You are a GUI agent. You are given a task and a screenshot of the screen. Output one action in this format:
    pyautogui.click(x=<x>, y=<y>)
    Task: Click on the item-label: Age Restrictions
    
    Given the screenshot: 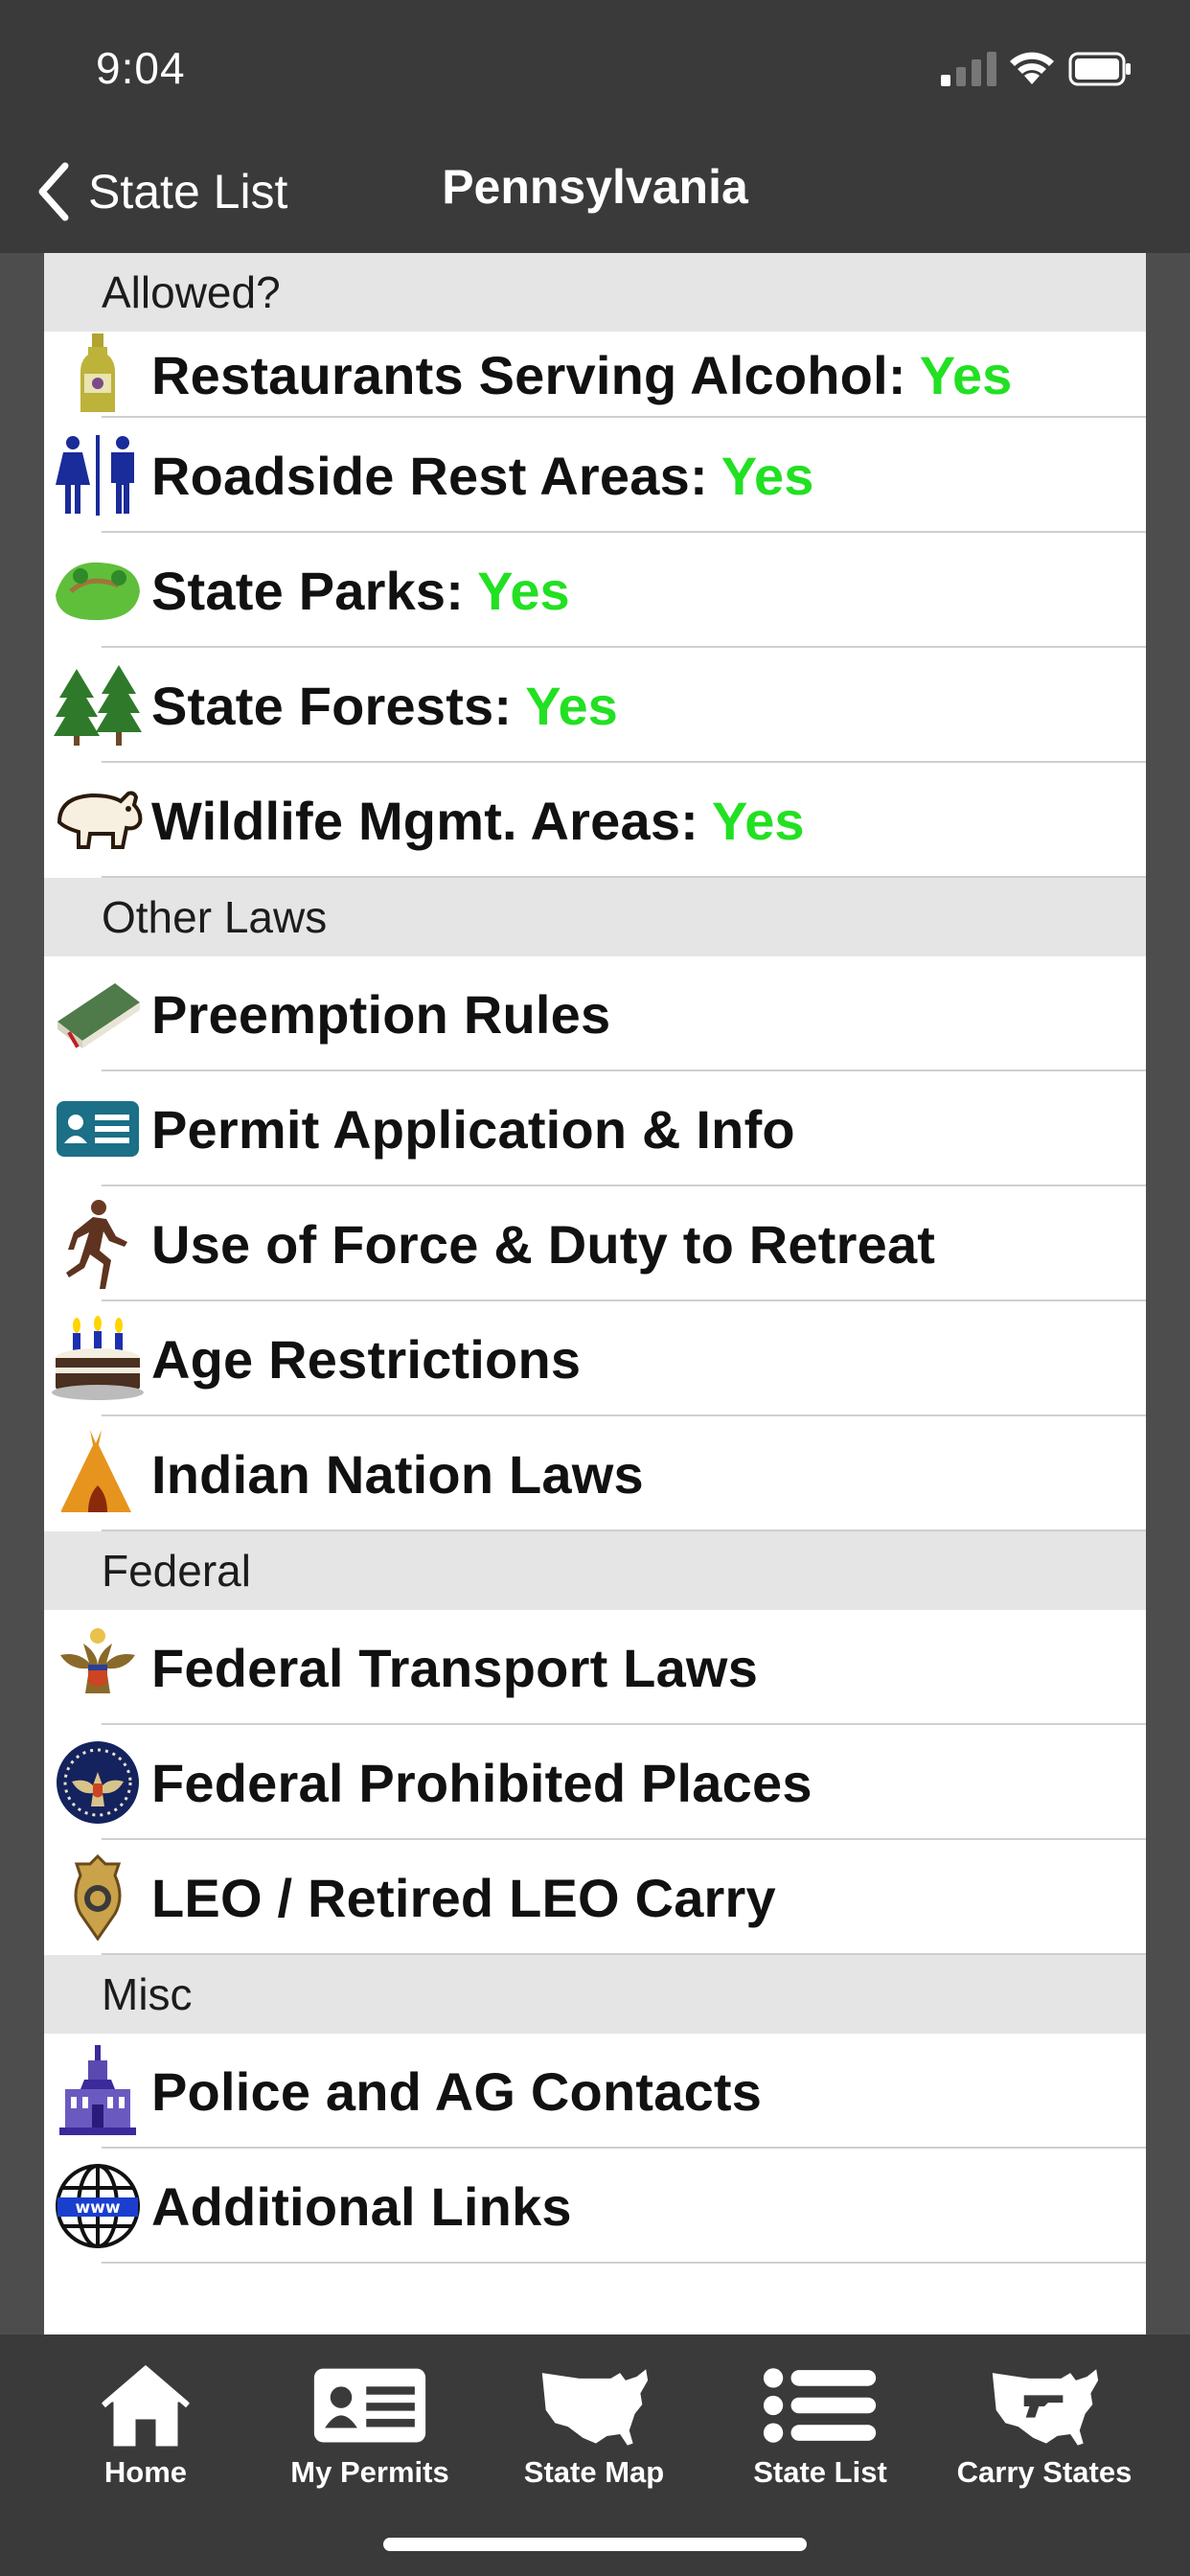 What is the action you would take?
    pyautogui.click(x=366, y=1359)
    